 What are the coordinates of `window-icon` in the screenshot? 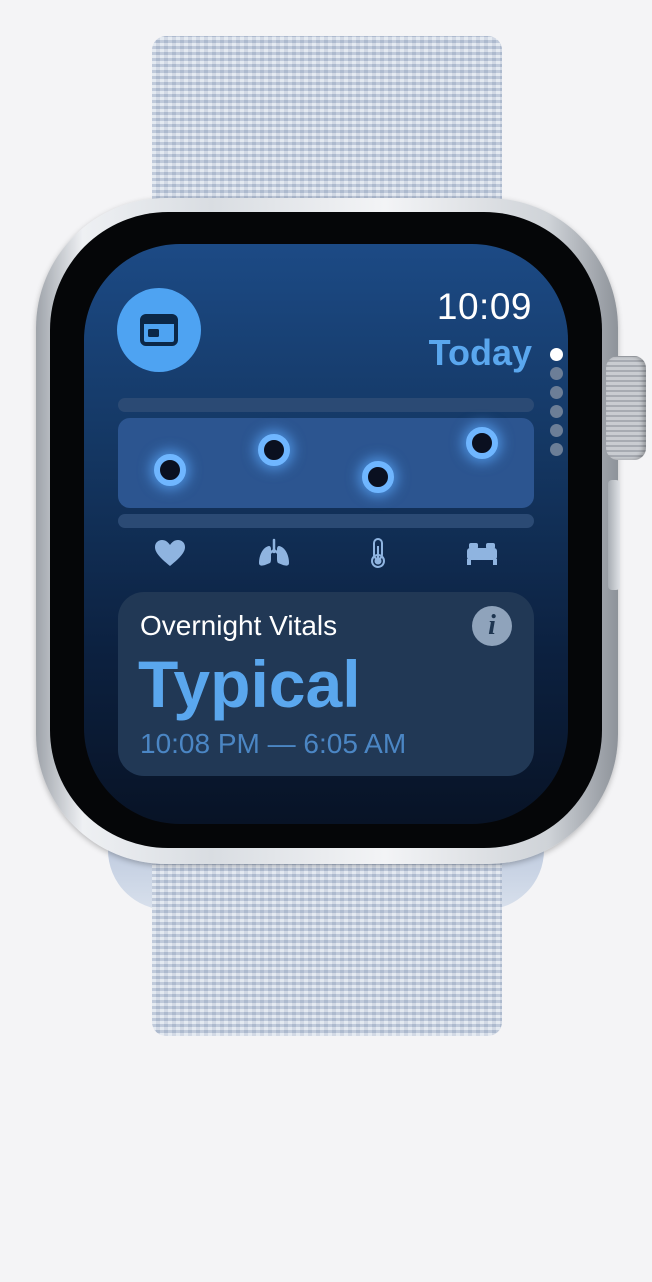 It's located at (159, 330).